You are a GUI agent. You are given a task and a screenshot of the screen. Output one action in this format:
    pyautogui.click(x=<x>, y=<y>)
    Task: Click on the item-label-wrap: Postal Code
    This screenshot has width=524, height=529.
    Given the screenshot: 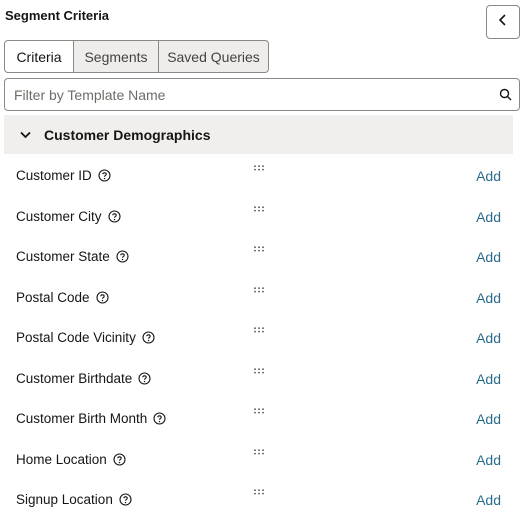 What is the action you would take?
    pyautogui.click(x=62, y=297)
    